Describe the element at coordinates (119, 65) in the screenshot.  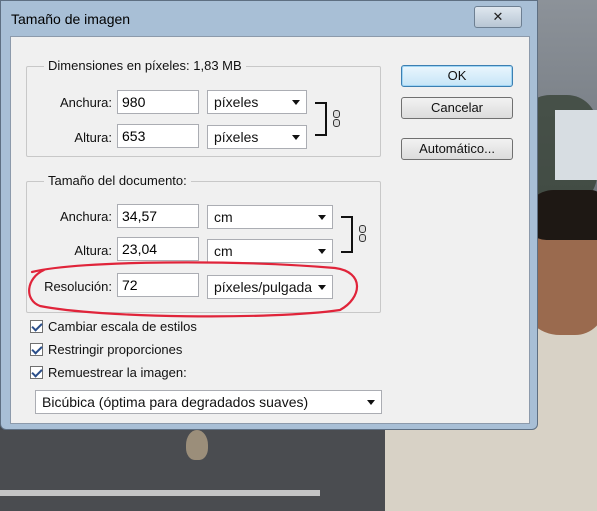
I see `pixel-dimensions-title: Dimensiones en píxeles:` at that location.